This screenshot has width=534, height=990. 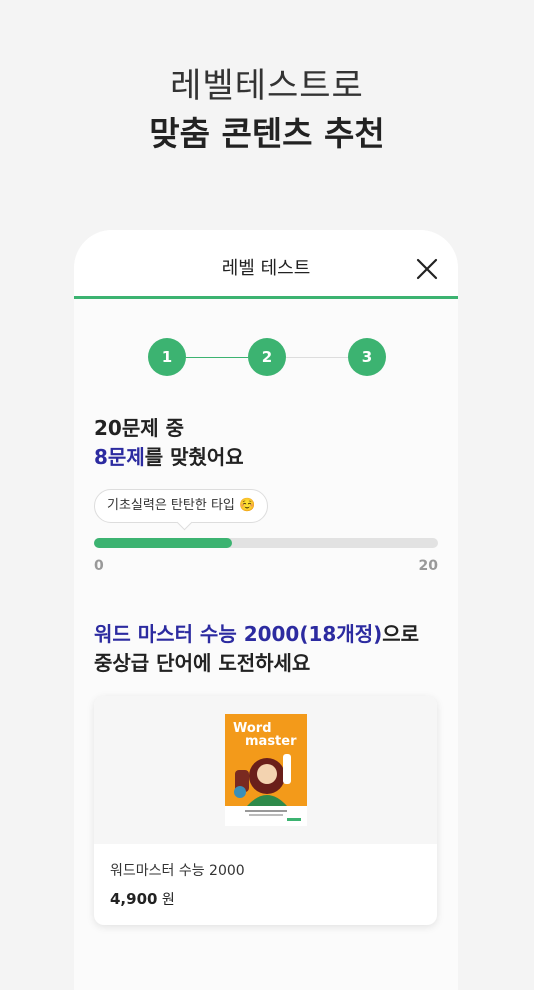 I want to click on modal-title: 레벨 테스트, so click(x=266, y=268).